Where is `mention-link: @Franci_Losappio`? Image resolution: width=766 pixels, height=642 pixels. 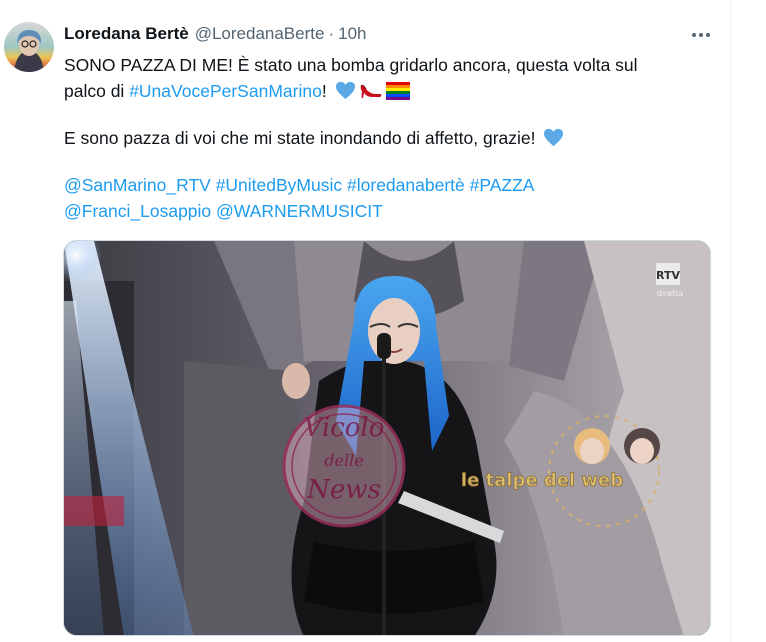 mention-link: @Franci_Losappio is located at coordinates (137, 211).